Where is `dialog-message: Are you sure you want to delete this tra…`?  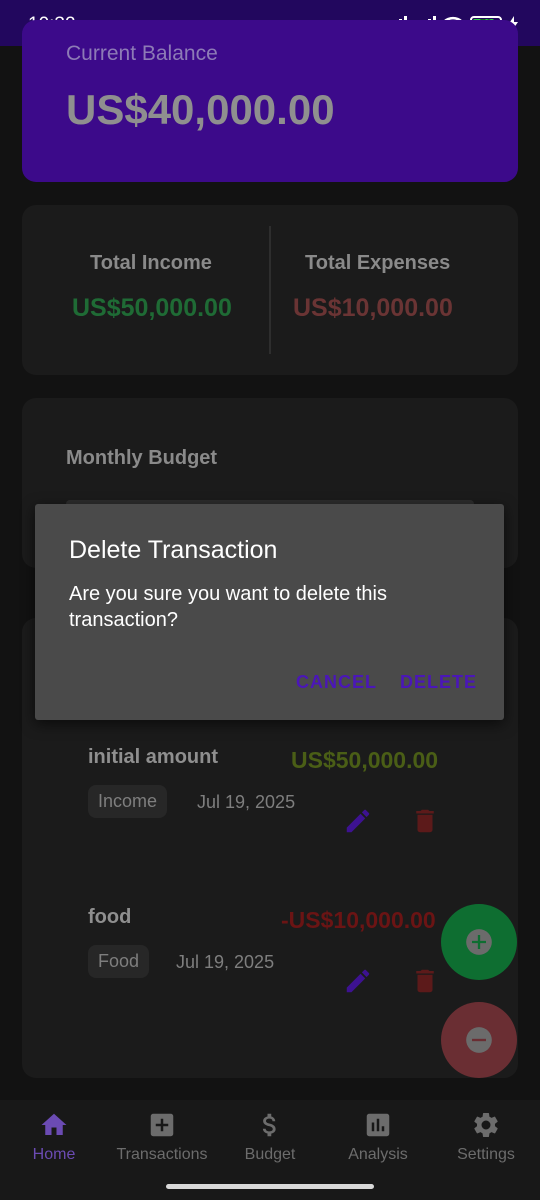
dialog-message: Are you sure you want to delete this tra… is located at coordinates (228, 607).